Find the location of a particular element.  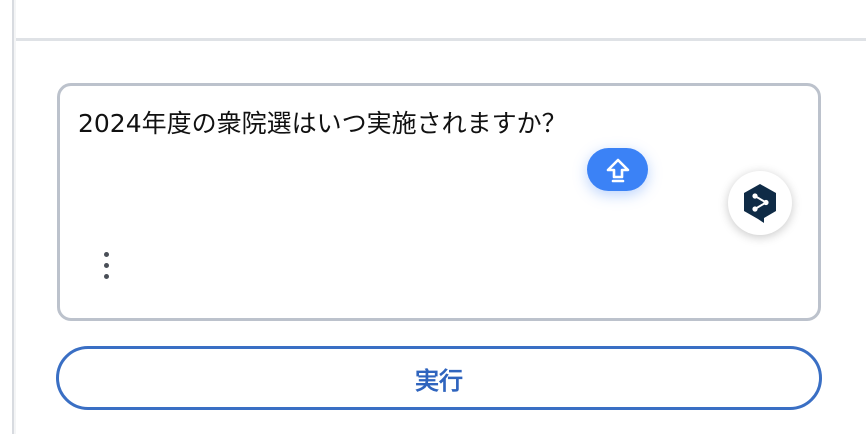

upload-button is located at coordinates (617, 169).